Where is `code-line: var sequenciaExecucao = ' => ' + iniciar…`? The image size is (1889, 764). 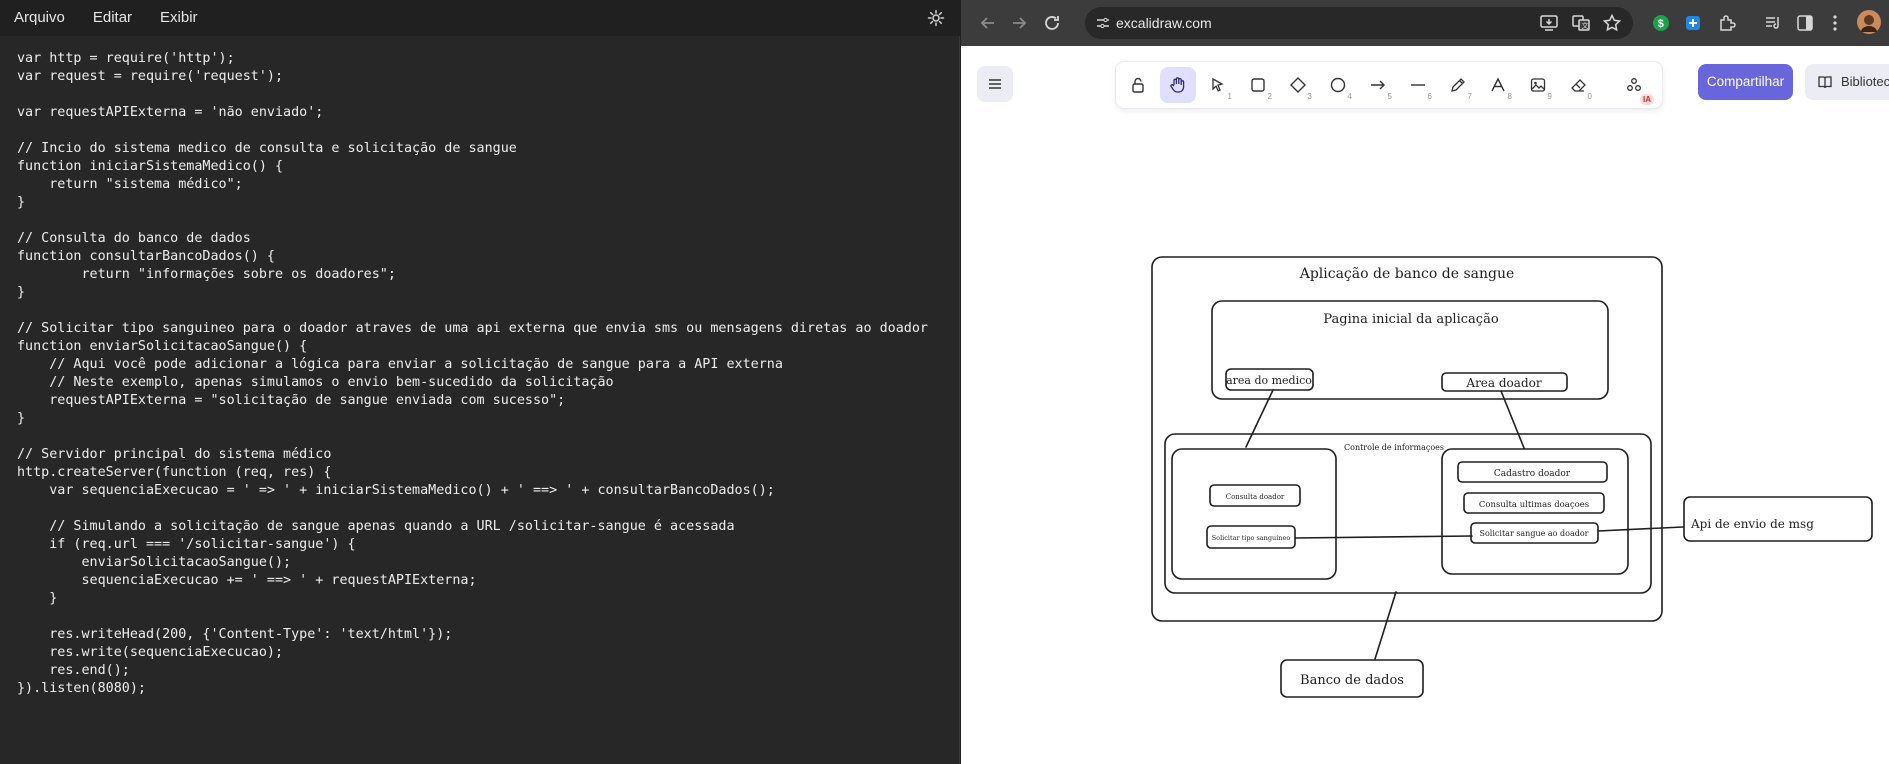
code-line: var sequenciaExecucao = ' => ' + iniciar… is located at coordinates (486, 491).